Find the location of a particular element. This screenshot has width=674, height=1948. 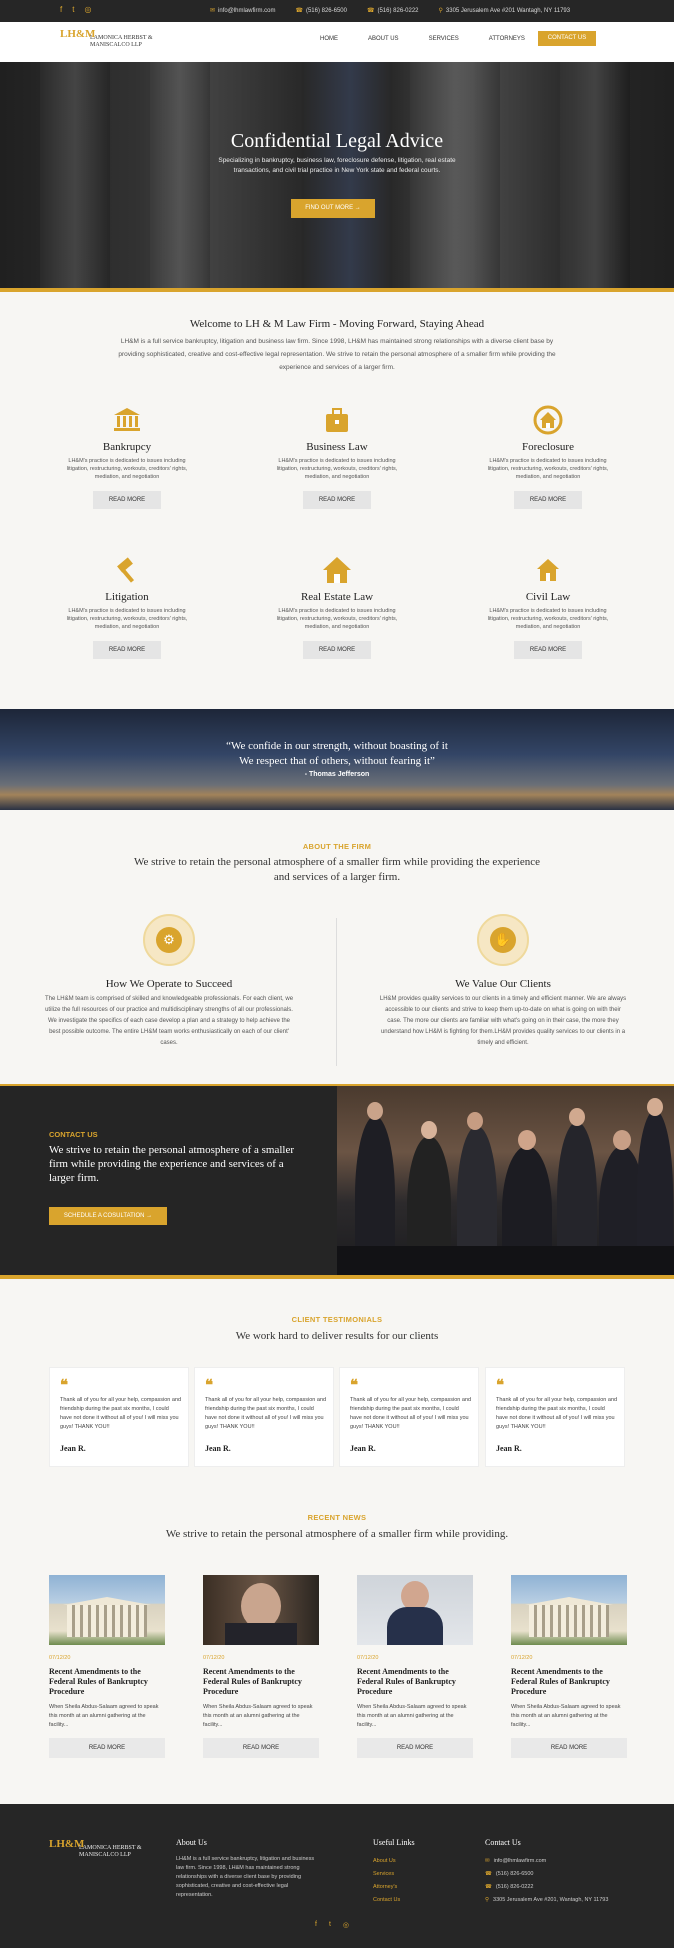

footer-phone2: ☎ (516) 826-0222 is located at coordinates (565, 1887).